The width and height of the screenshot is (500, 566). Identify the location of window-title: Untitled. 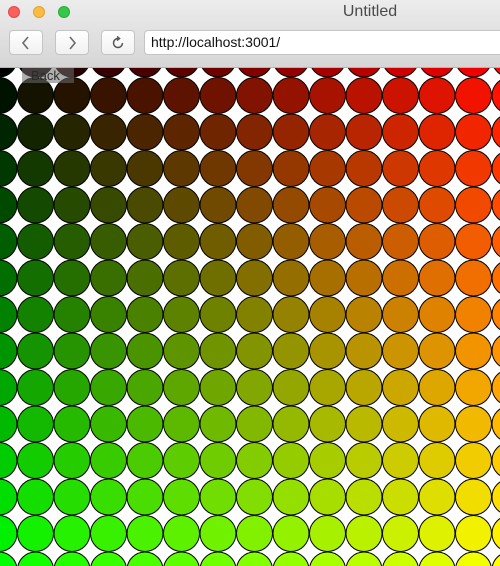
(370, 11).